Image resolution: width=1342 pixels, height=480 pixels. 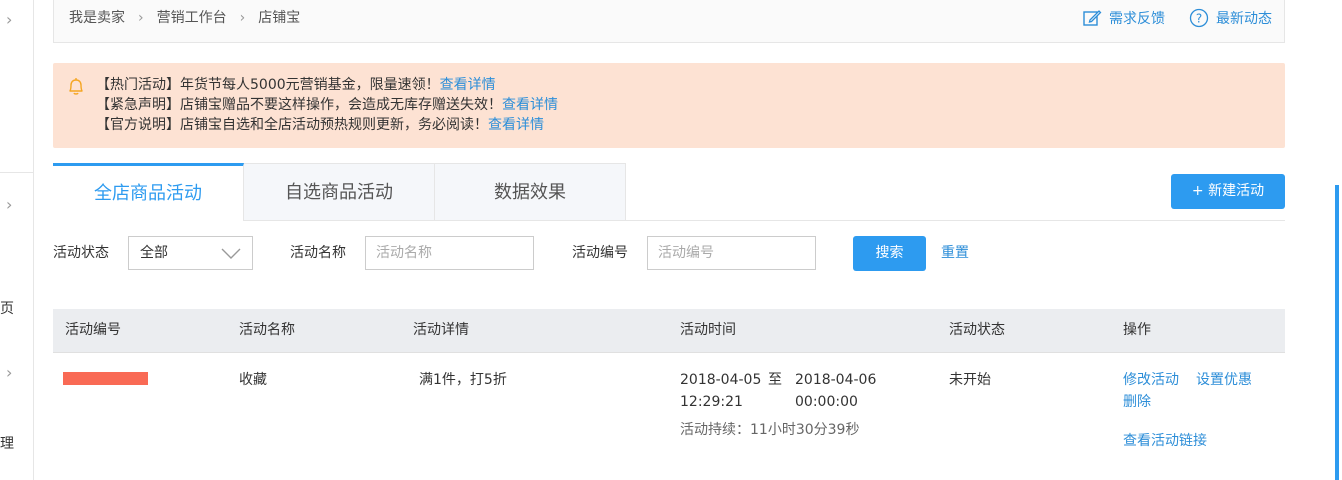 I want to click on start-time: 12:29:21, so click(x=711, y=402).